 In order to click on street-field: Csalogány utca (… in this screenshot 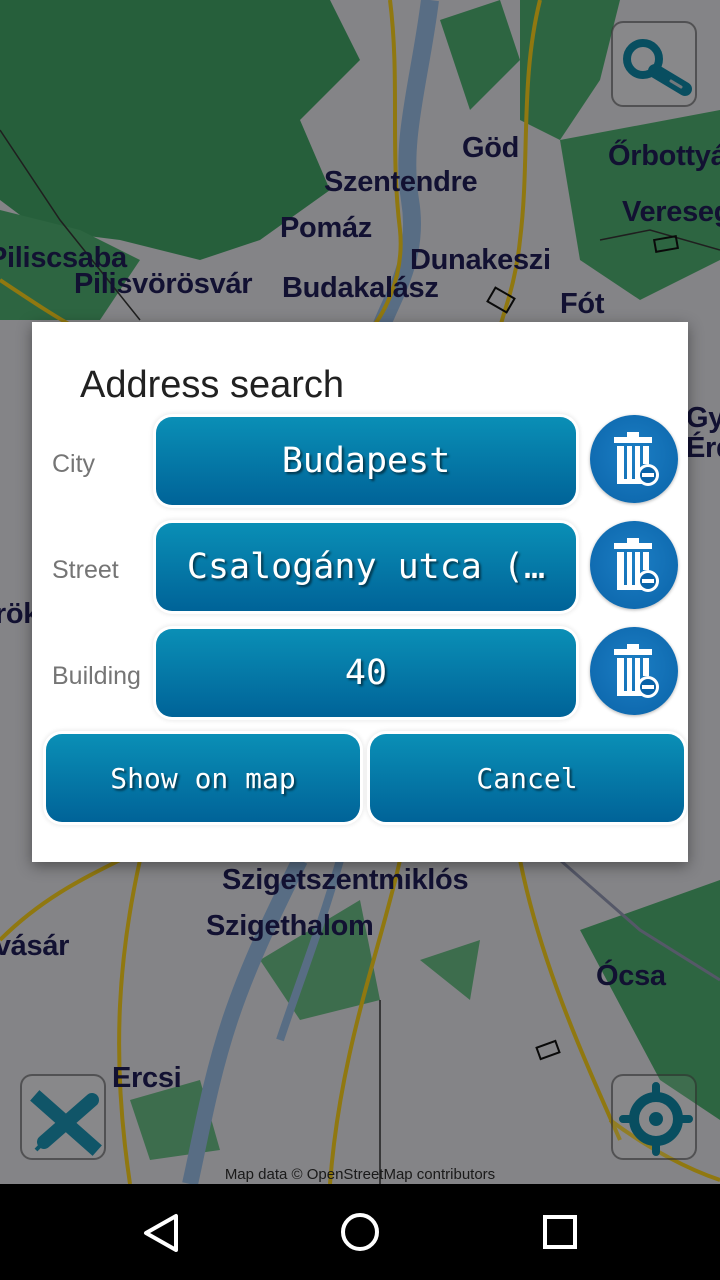, I will do `click(366, 567)`.